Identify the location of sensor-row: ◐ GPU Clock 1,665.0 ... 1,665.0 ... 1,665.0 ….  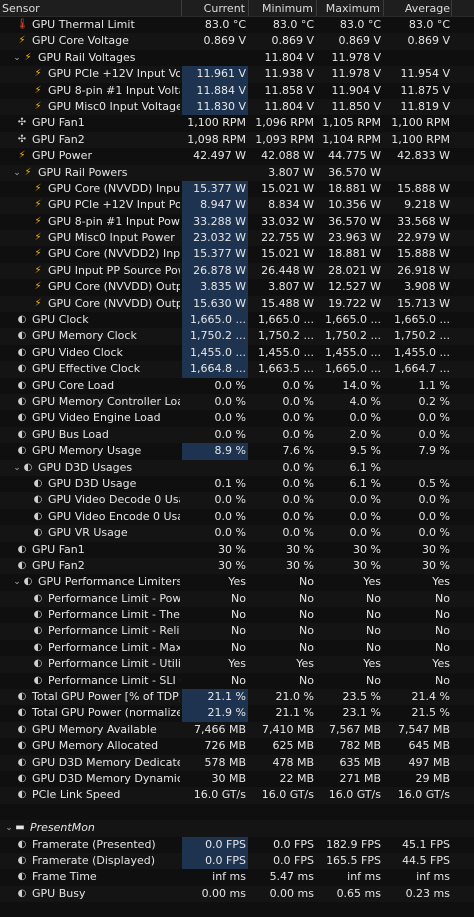
(237, 320).